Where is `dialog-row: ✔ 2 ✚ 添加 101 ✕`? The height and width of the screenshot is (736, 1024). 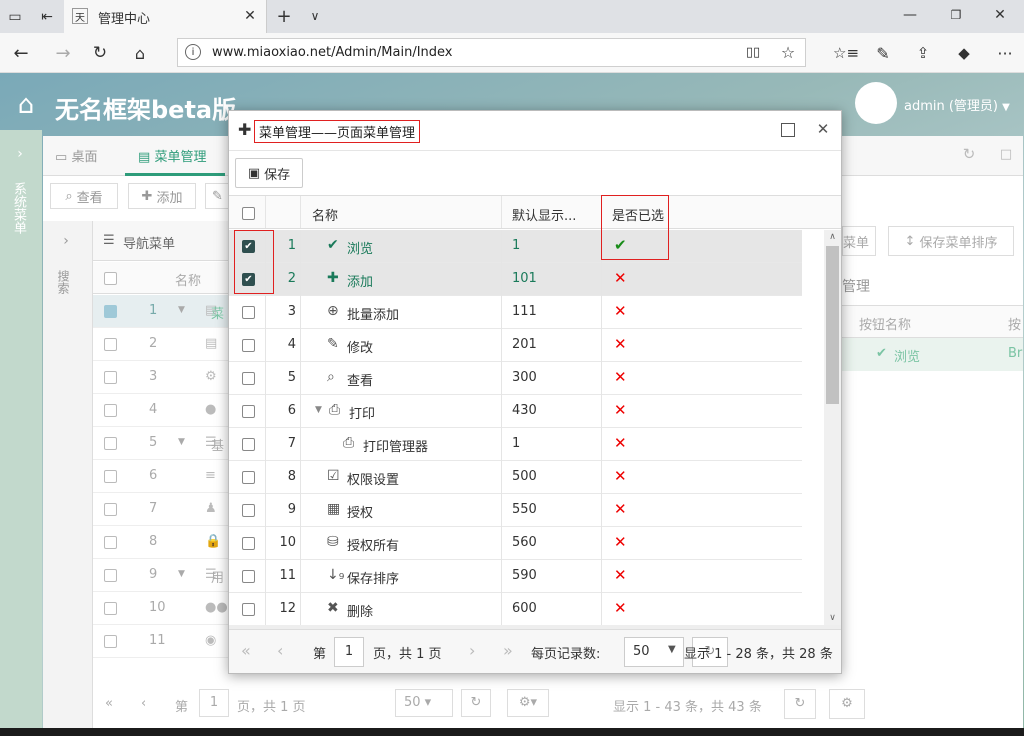 dialog-row: ✔ 2 ✚ 添加 101 ✕ is located at coordinates (515, 279).